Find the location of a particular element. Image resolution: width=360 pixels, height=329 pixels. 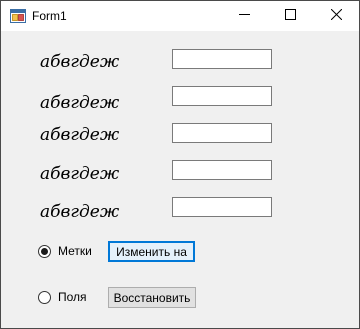

fields-radio-label: Поля is located at coordinates (72, 297).